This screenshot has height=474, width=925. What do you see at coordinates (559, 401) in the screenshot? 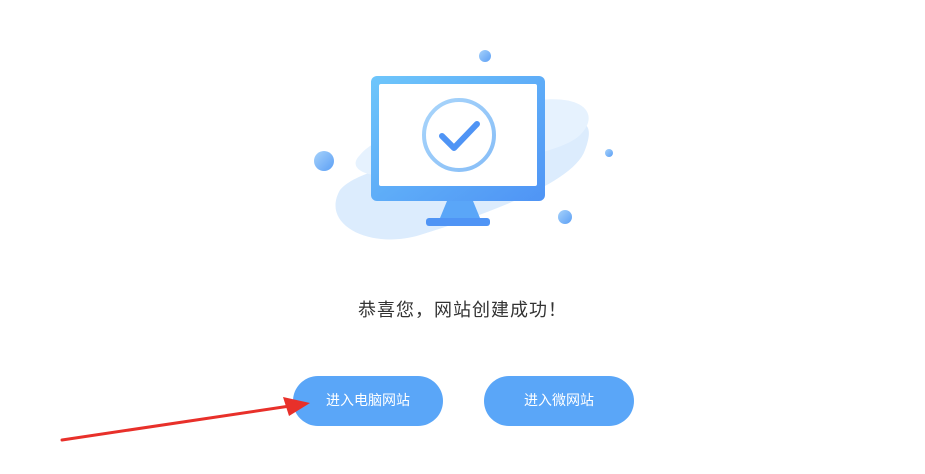
I see `enter-mobile-site-button: 进入微网站` at bounding box center [559, 401].